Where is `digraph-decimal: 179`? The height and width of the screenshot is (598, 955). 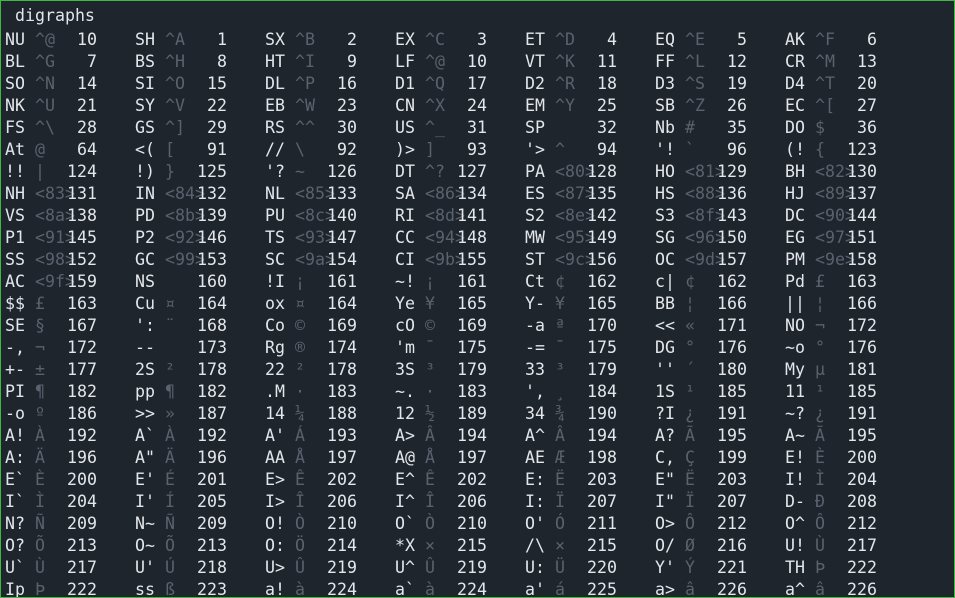 digraph-decimal: 179 is located at coordinates (472, 369).